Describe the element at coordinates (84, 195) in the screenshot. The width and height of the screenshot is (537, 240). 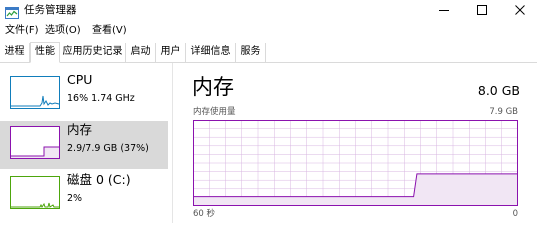
I see `resource-item-disk: 磁盘 0 (C:) 2%` at that location.